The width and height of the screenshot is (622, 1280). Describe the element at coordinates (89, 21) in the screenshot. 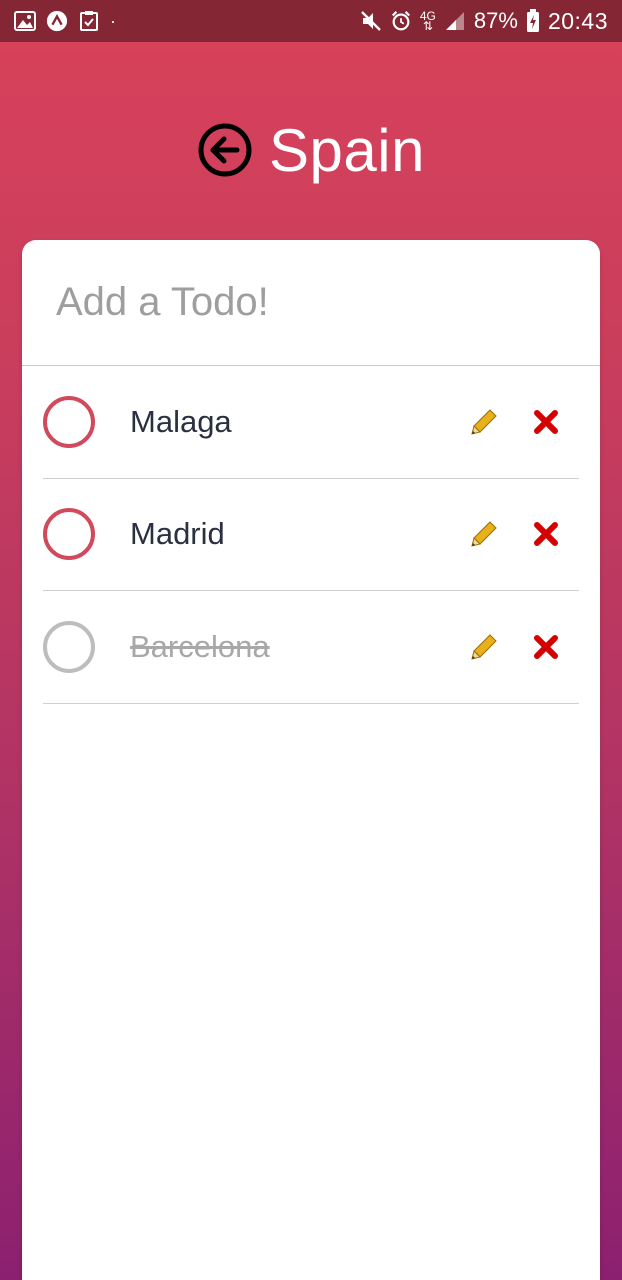

I see `task-icon` at that location.